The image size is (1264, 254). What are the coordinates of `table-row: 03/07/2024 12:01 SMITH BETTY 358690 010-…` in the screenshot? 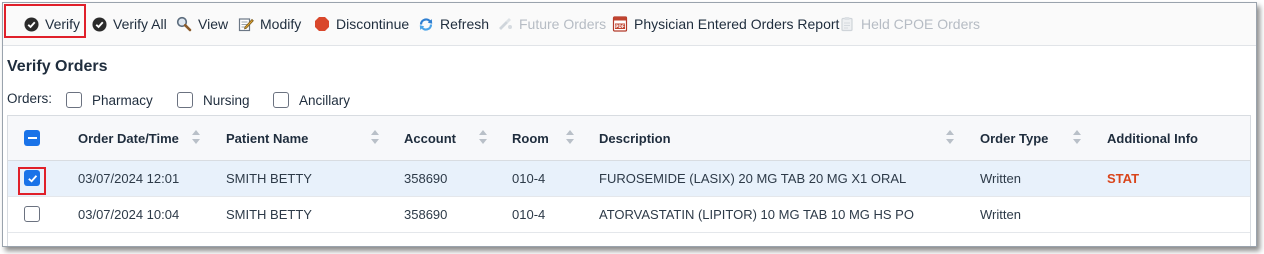 It's located at (629, 179).